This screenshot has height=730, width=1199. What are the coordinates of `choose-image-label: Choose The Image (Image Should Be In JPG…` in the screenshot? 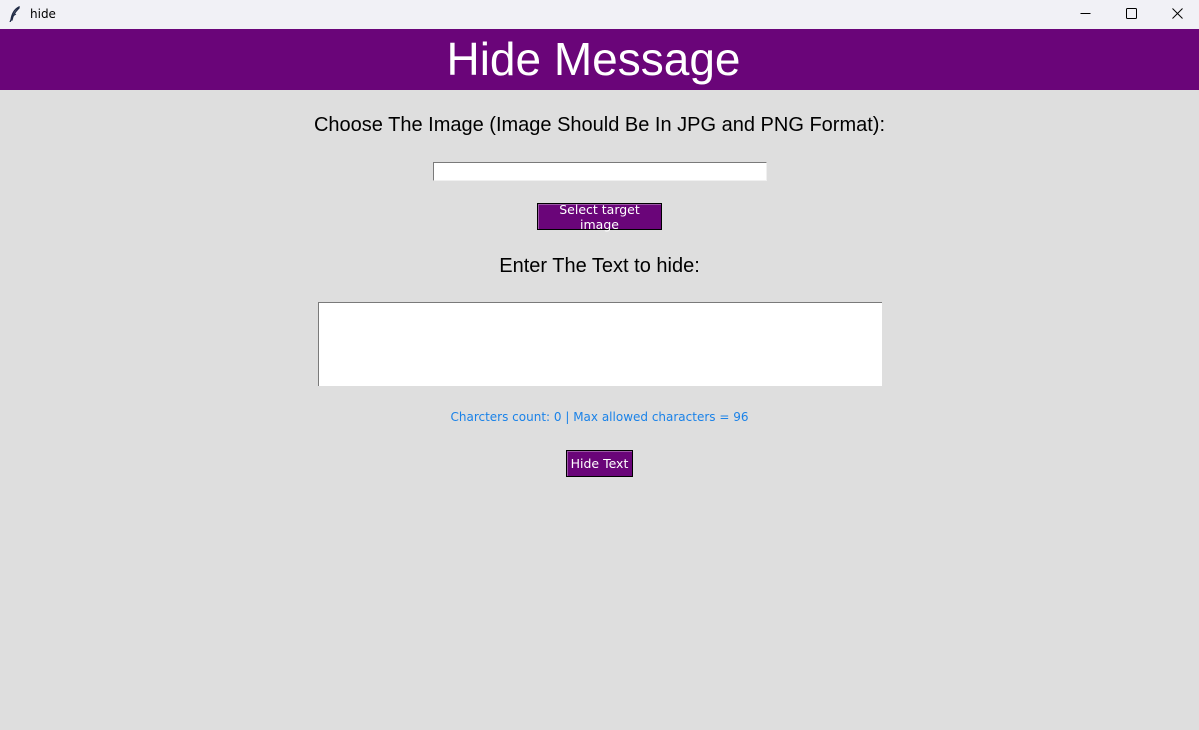 It's located at (599, 125).